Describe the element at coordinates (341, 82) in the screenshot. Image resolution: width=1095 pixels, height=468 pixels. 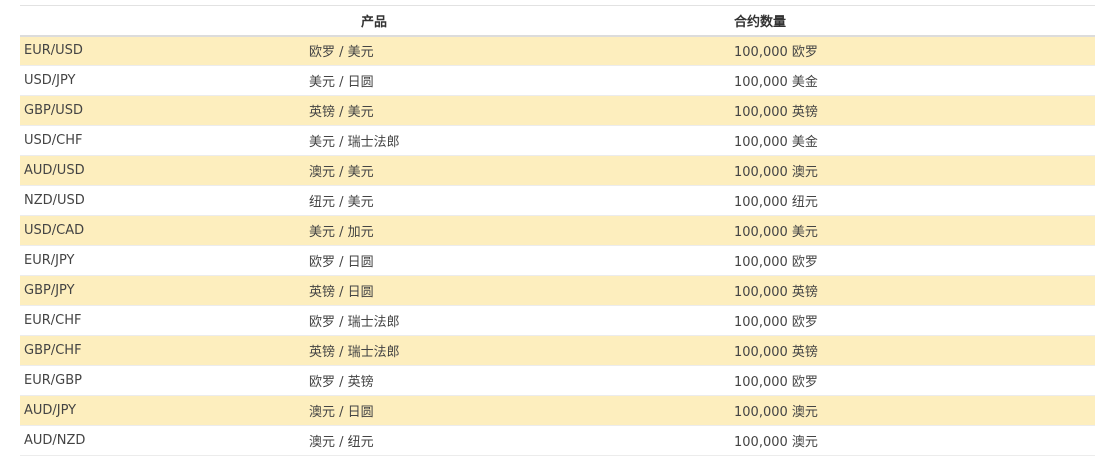
I see `cell-product: 美元 / 日圆` at that location.